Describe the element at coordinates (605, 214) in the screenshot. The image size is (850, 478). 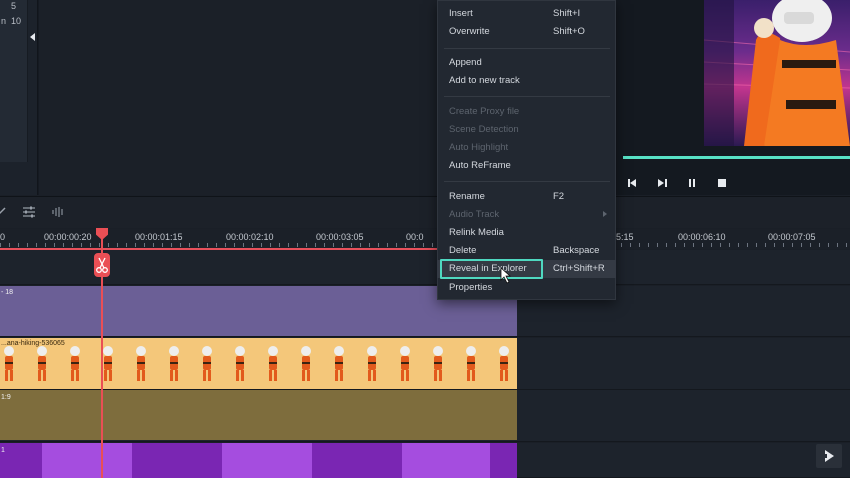
I see `submenu-arrow-icon` at that location.